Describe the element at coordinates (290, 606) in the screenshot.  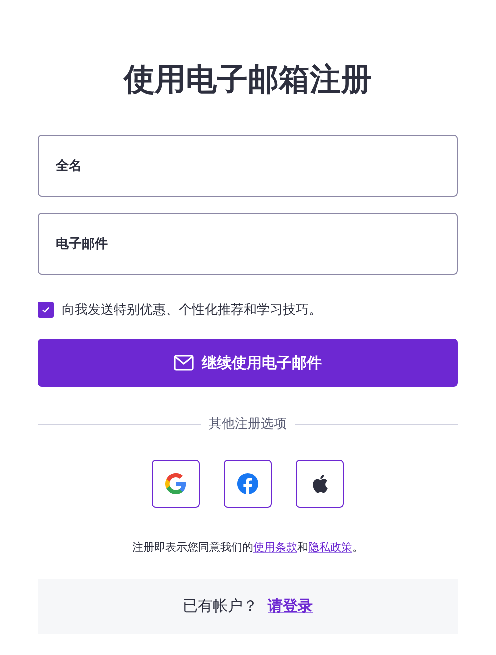
I see `login-link: 请登录` at that location.